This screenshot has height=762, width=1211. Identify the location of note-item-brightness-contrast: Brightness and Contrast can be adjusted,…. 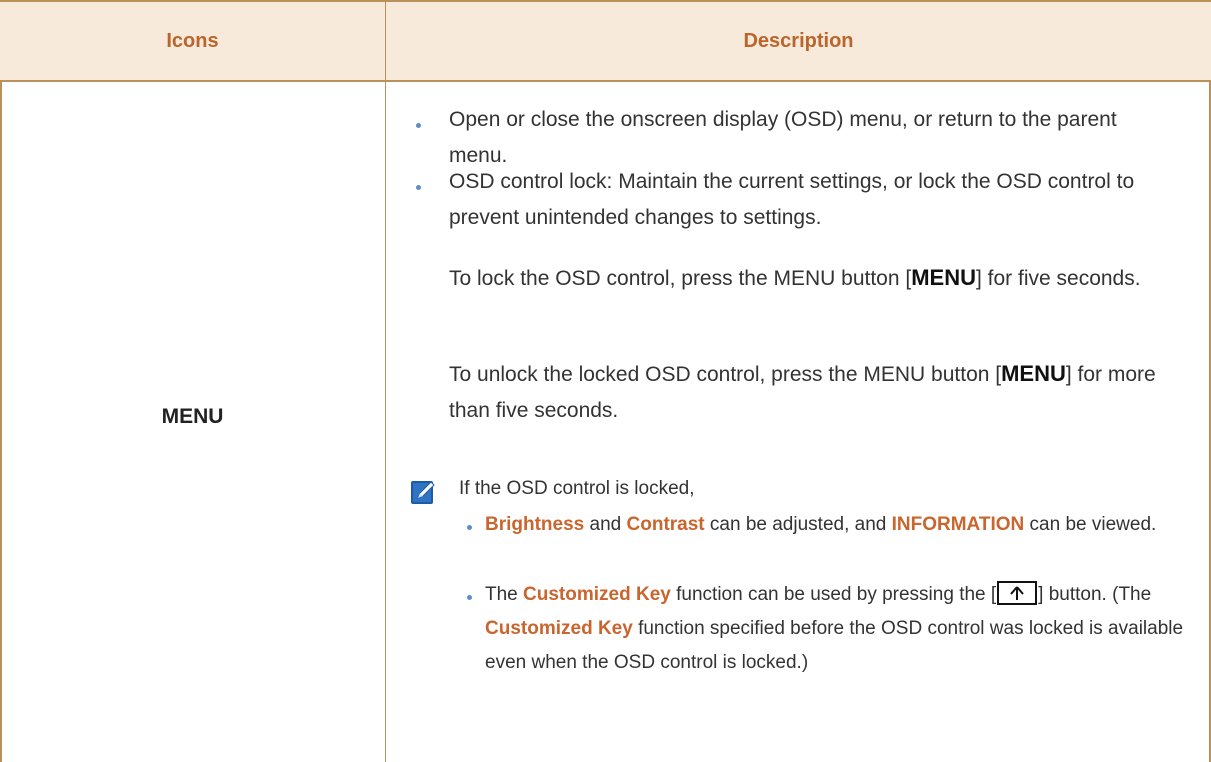
(837, 525).